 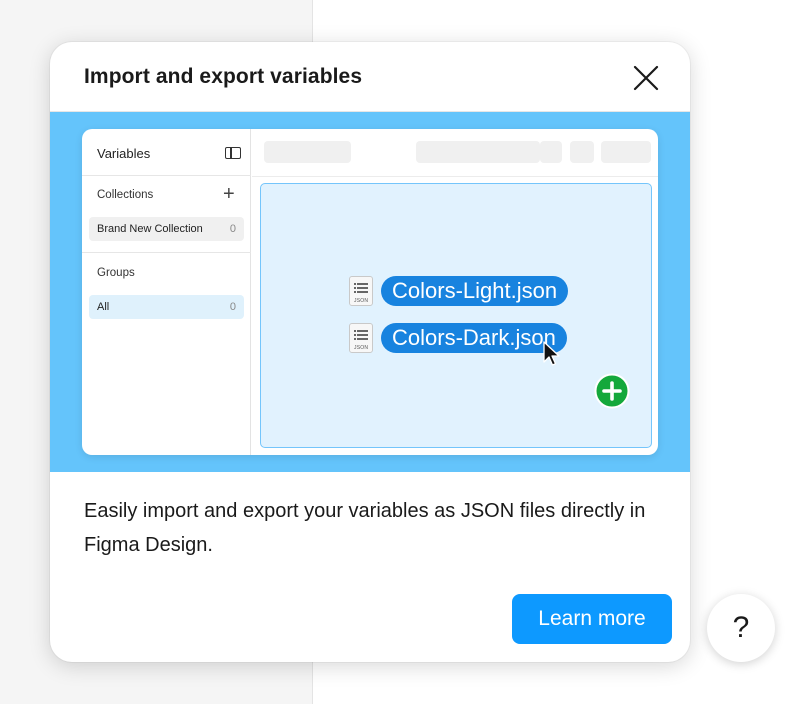 I want to click on mockup-toolbar, so click(x=455, y=153).